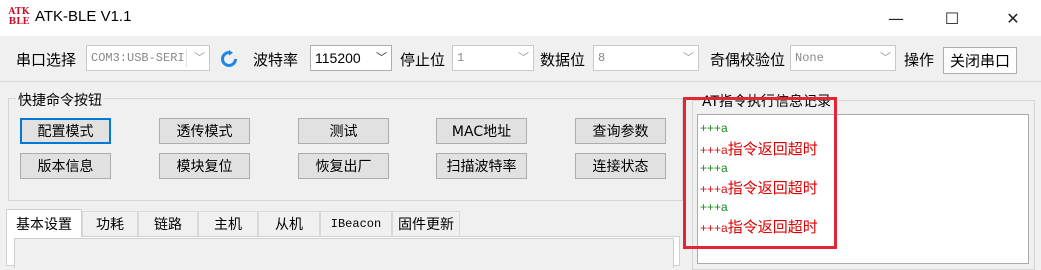 Image resolution: width=1041 pixels, height=270 pixels. Describe the element at coordinates (204, 166) in the screenshot. I see `module-reset-button: 模块复位` at that location.